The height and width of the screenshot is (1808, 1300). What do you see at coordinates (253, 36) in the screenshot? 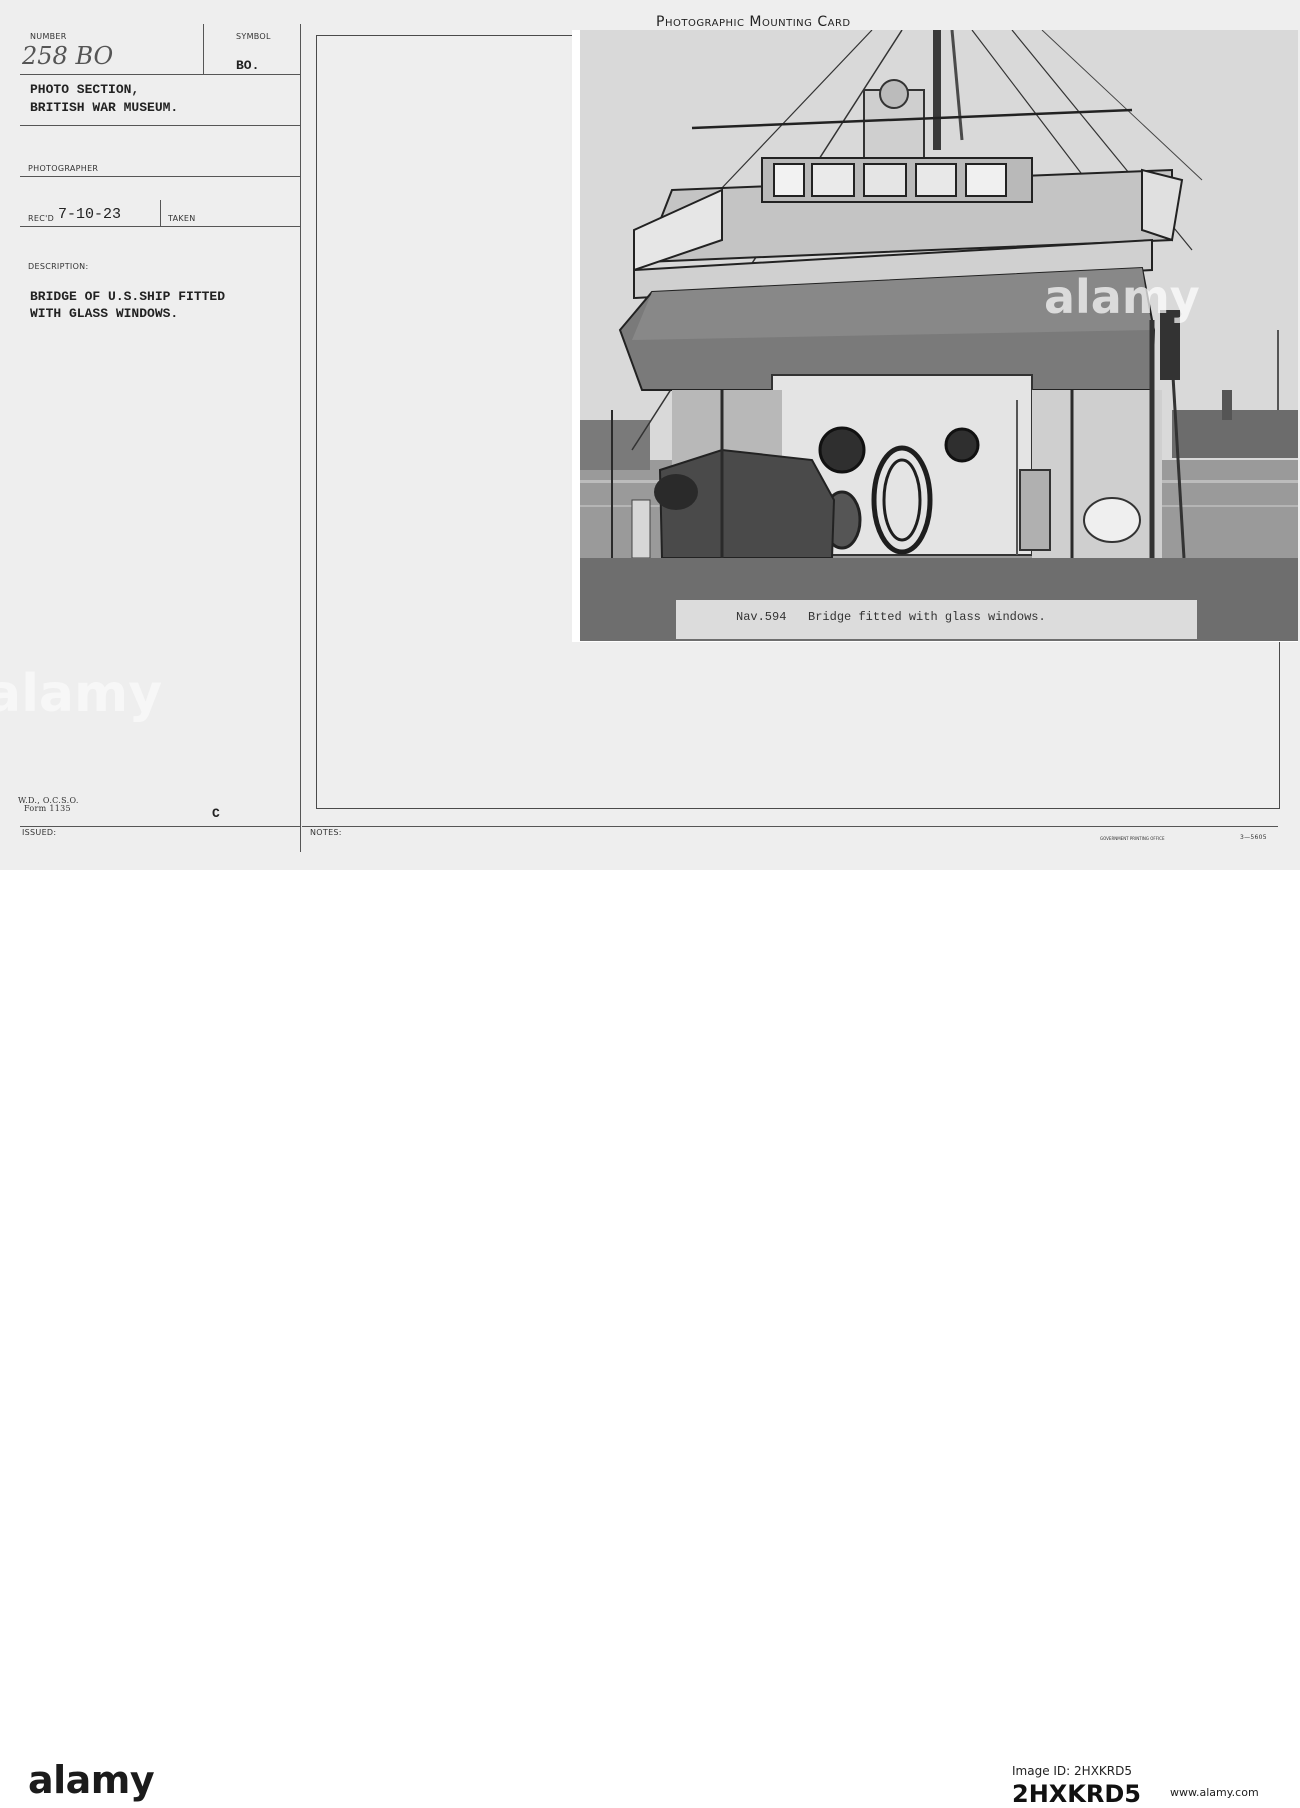
I see `symbol-label: SYMBOL` at bounding box center [253, 36].